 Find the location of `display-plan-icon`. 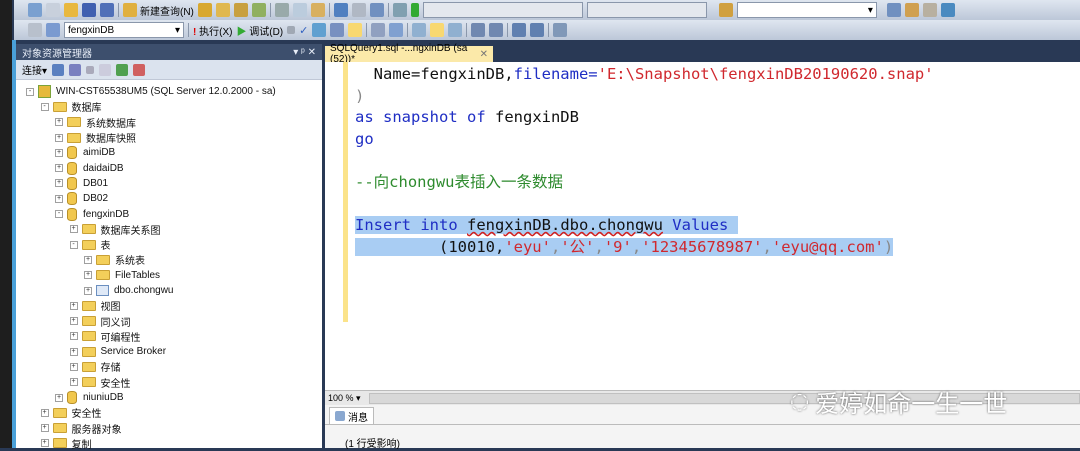

display-plan-icon is located at coordinates (319, 30).